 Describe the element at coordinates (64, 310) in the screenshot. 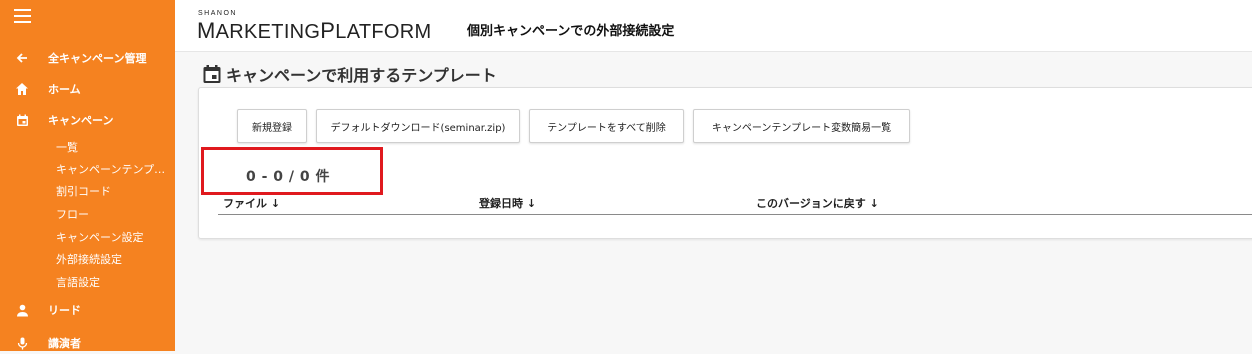

I see `sidebar-item-label: リード` at that location.